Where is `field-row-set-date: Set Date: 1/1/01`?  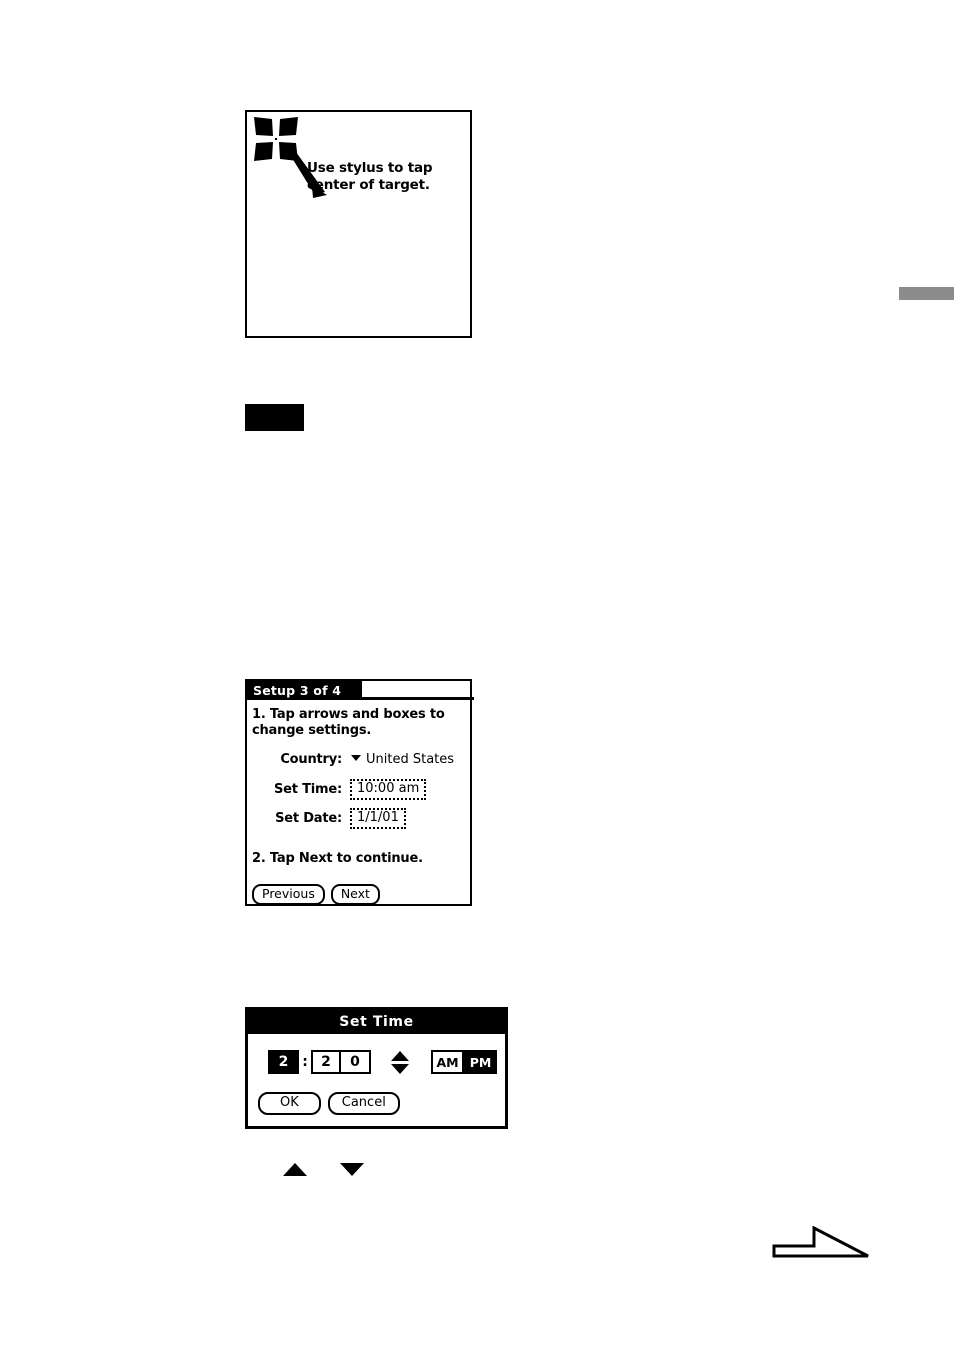 field-row-set-date: Set Date: 1/1/01 is located at coordinates (360, 818).